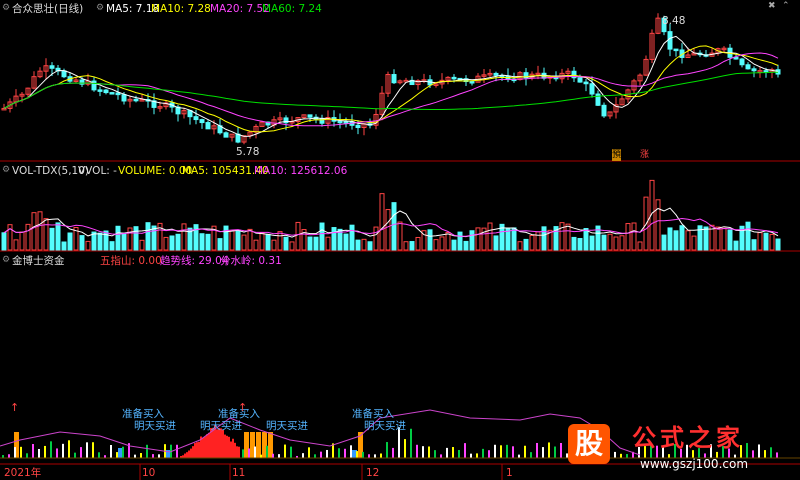 This screenshot has height=480, width=800. I want to click on close-circle-icon: ✖, so click(772, 6).